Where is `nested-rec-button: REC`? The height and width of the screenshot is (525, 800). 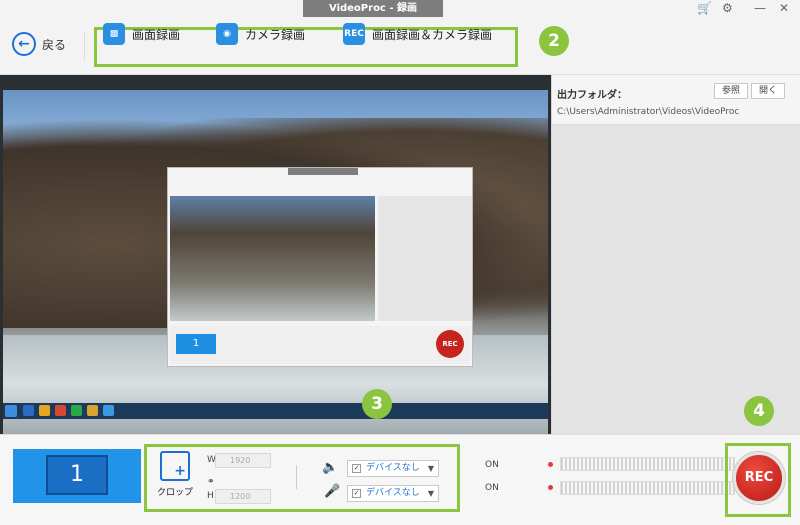 nested-rec-button: REC is located at coordinates (450, 344).